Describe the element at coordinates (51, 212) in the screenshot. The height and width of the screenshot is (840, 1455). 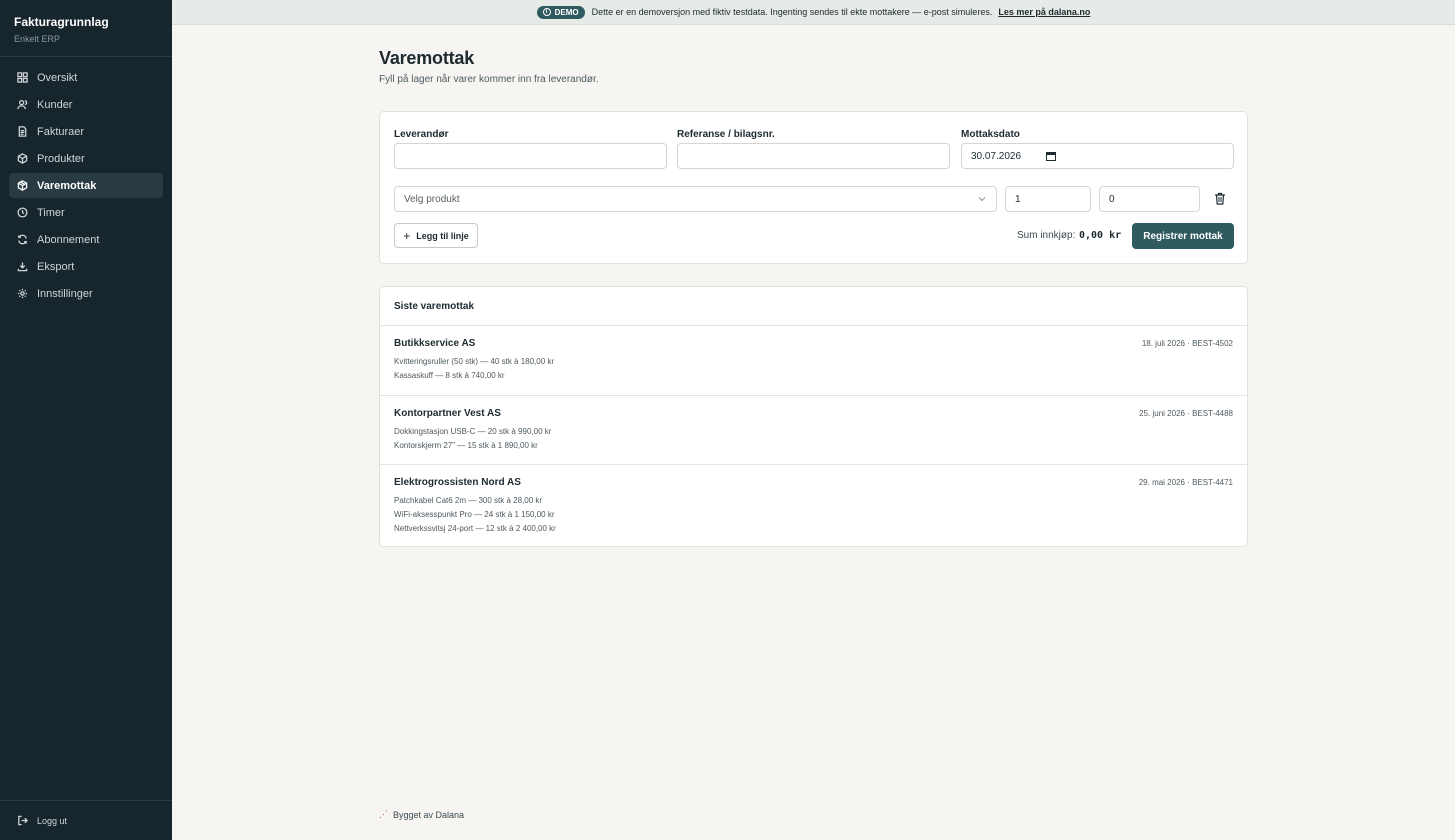
I see `sidebar-item-label: Timer` at that location.